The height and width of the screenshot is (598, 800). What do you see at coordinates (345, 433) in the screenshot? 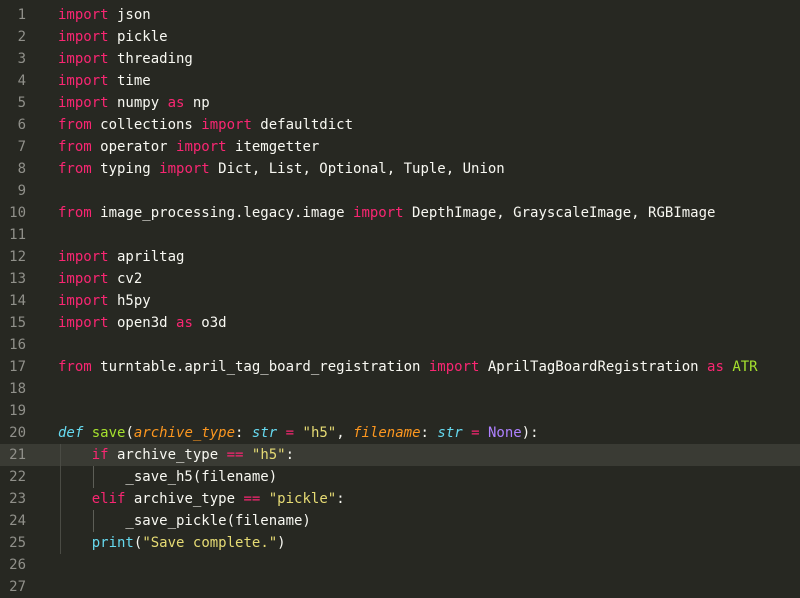
I see `code-token: ,` at bounding box center [345, 433].